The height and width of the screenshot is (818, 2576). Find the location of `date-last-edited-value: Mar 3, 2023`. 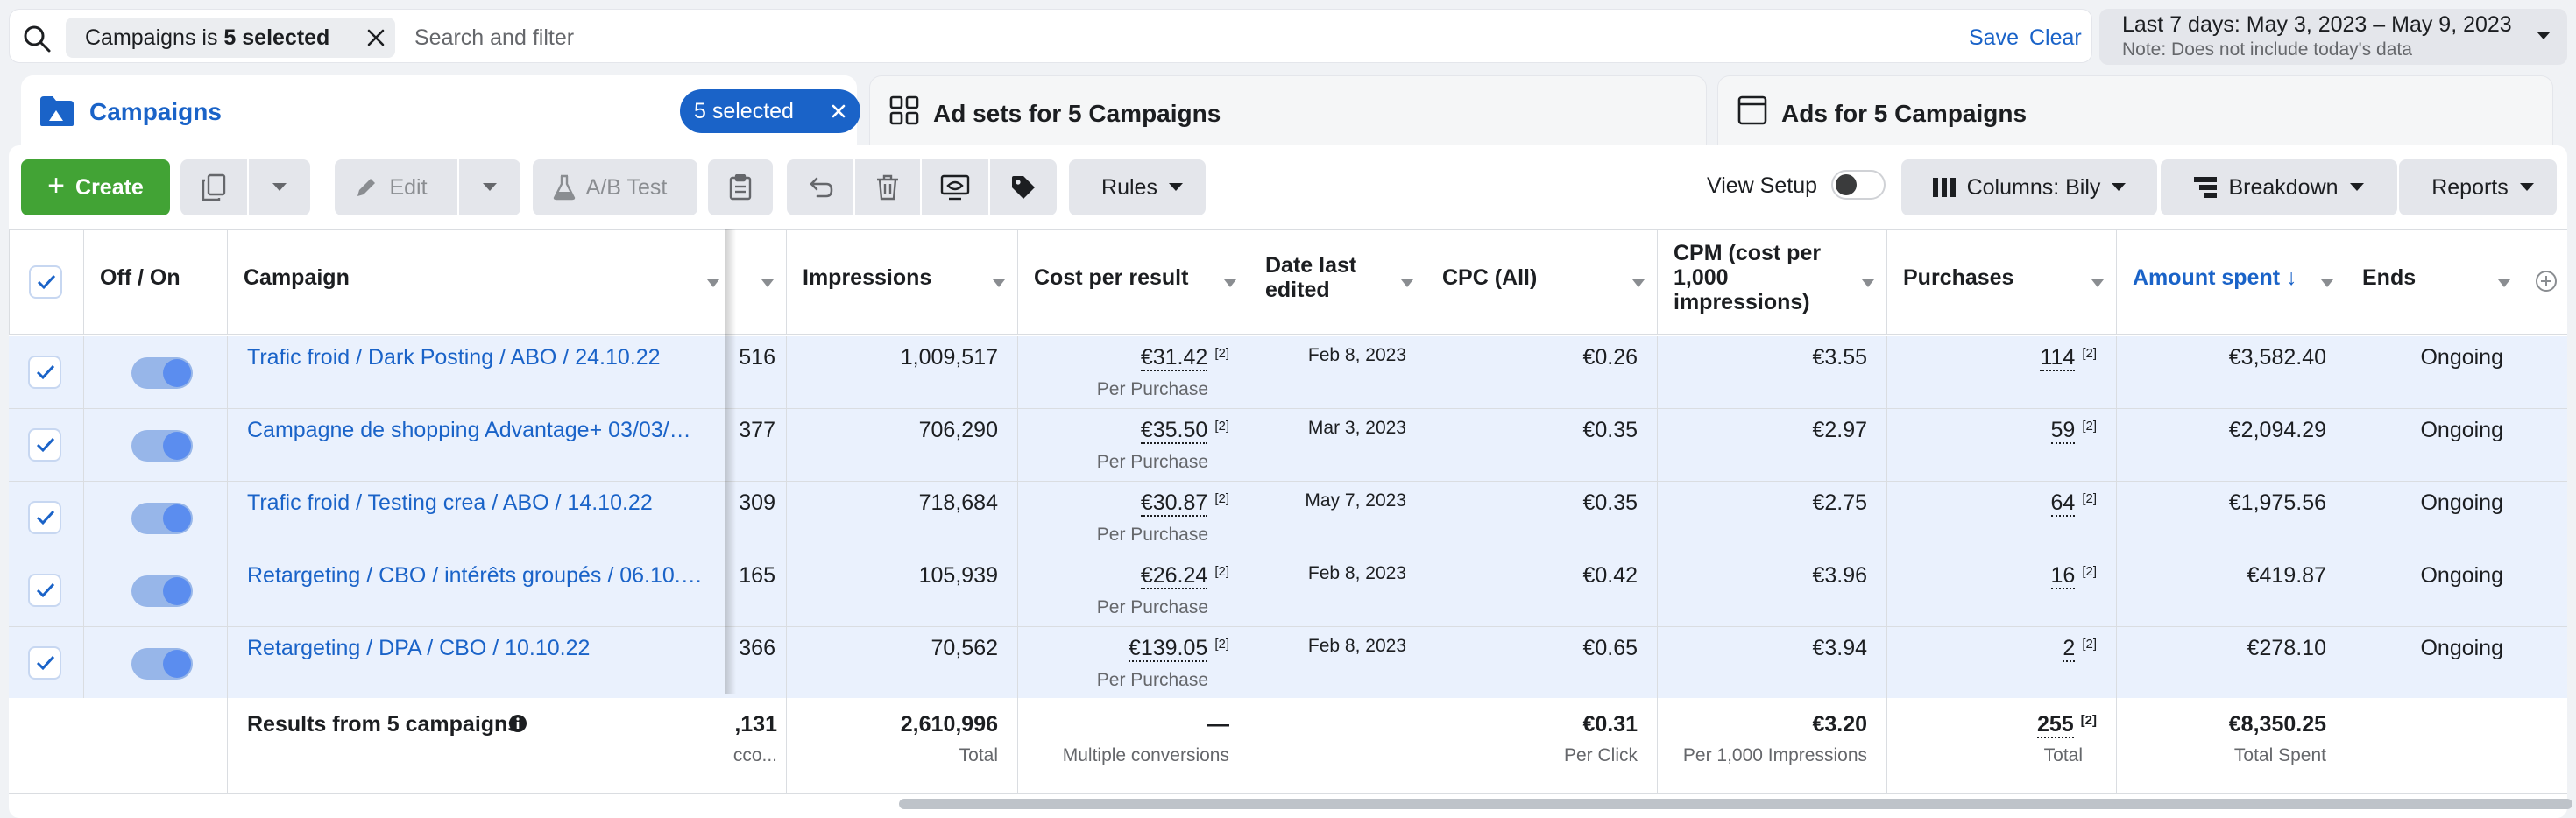

date-last-edited-value: Mar 3, 2023 is located at coordinates (1356, 428).